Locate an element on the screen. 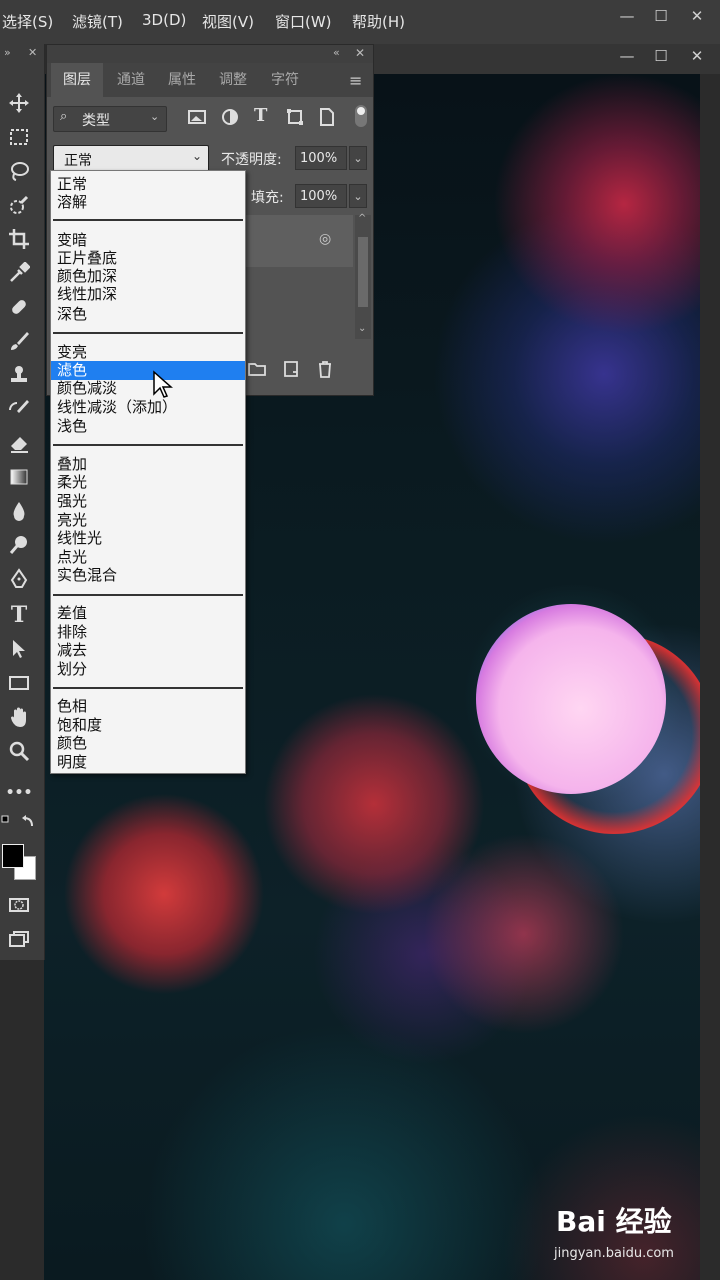  delete-layer-icon is located at coordinates (325, 369).